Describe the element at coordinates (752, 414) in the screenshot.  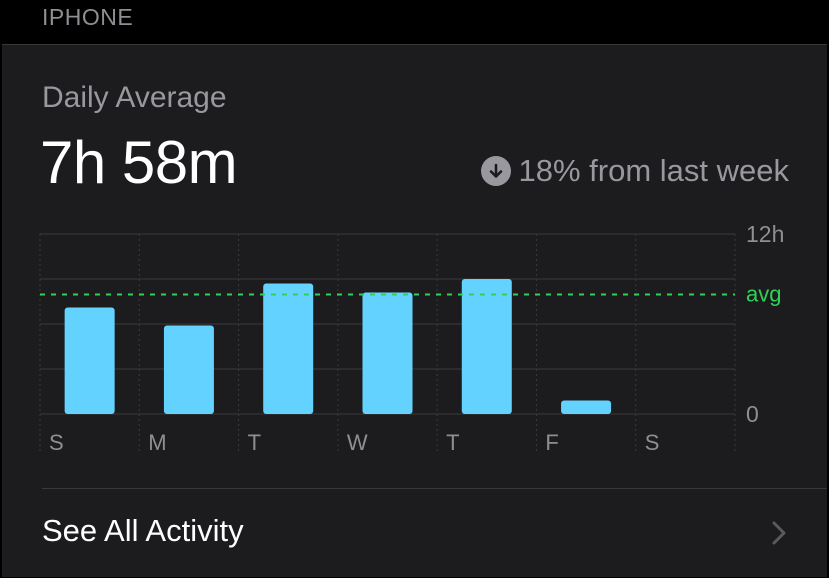
I see `y-tick-label: 0` at that location.